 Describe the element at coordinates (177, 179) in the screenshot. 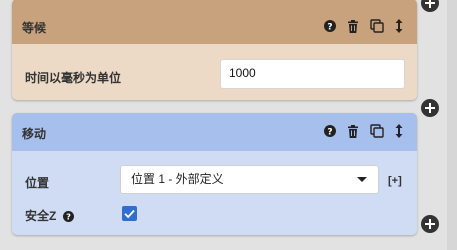

I see `position-select-value: 位置 1 - 外部定义` at that location.